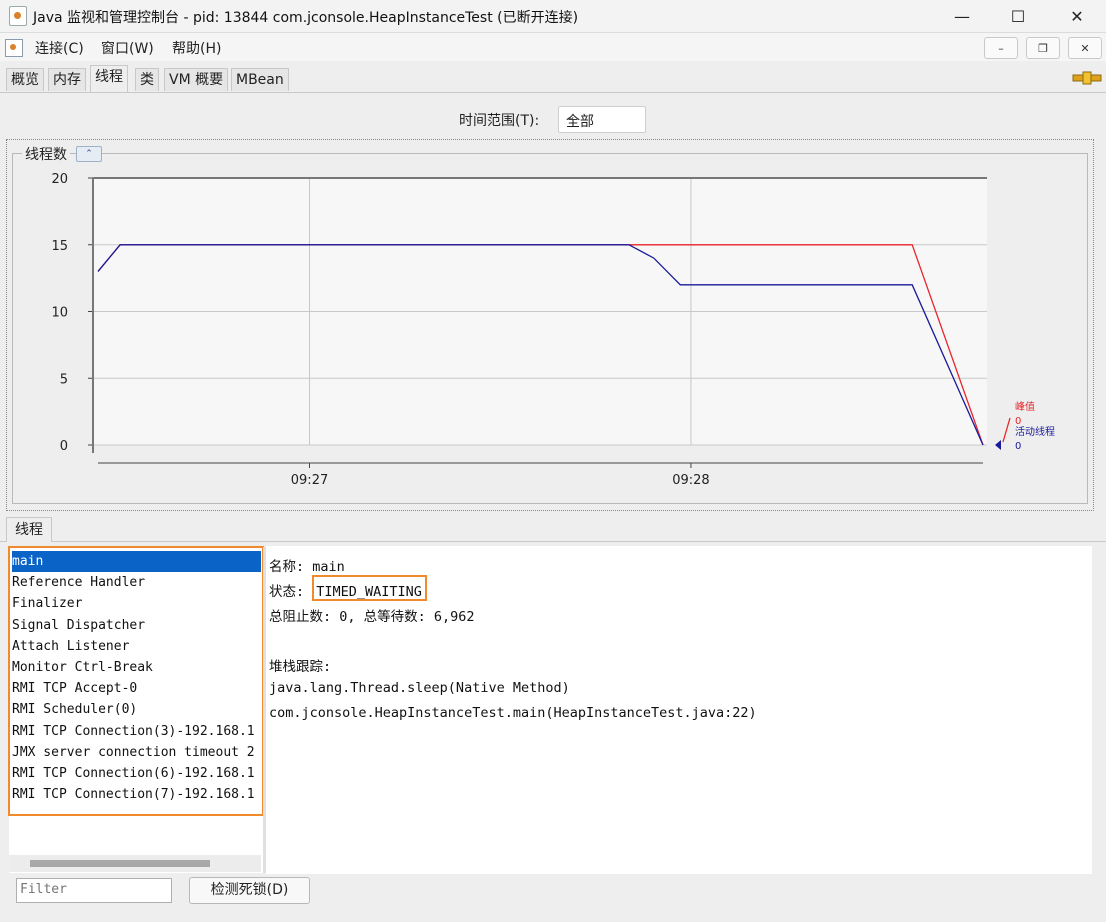 Image resolution: width=1106 pixels, height=922 pixels. What do you see at coordinates (18, 16) in the screenshot?
I see `java-app-icon` at bounding box center [18, 16].